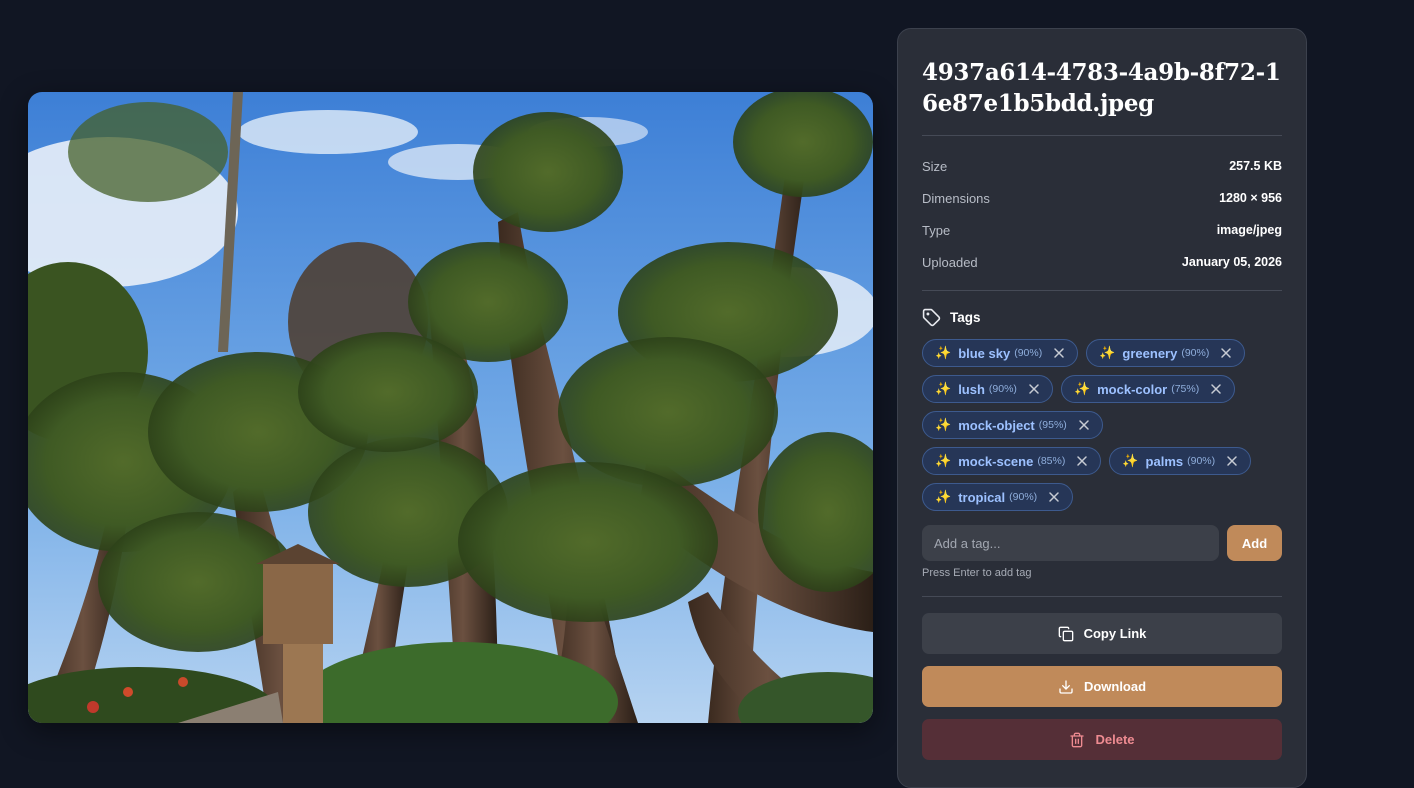 The height and width of the screenshot is (788, 1414). I want to click on tags-heading-label: Tags, so click(965, 317).